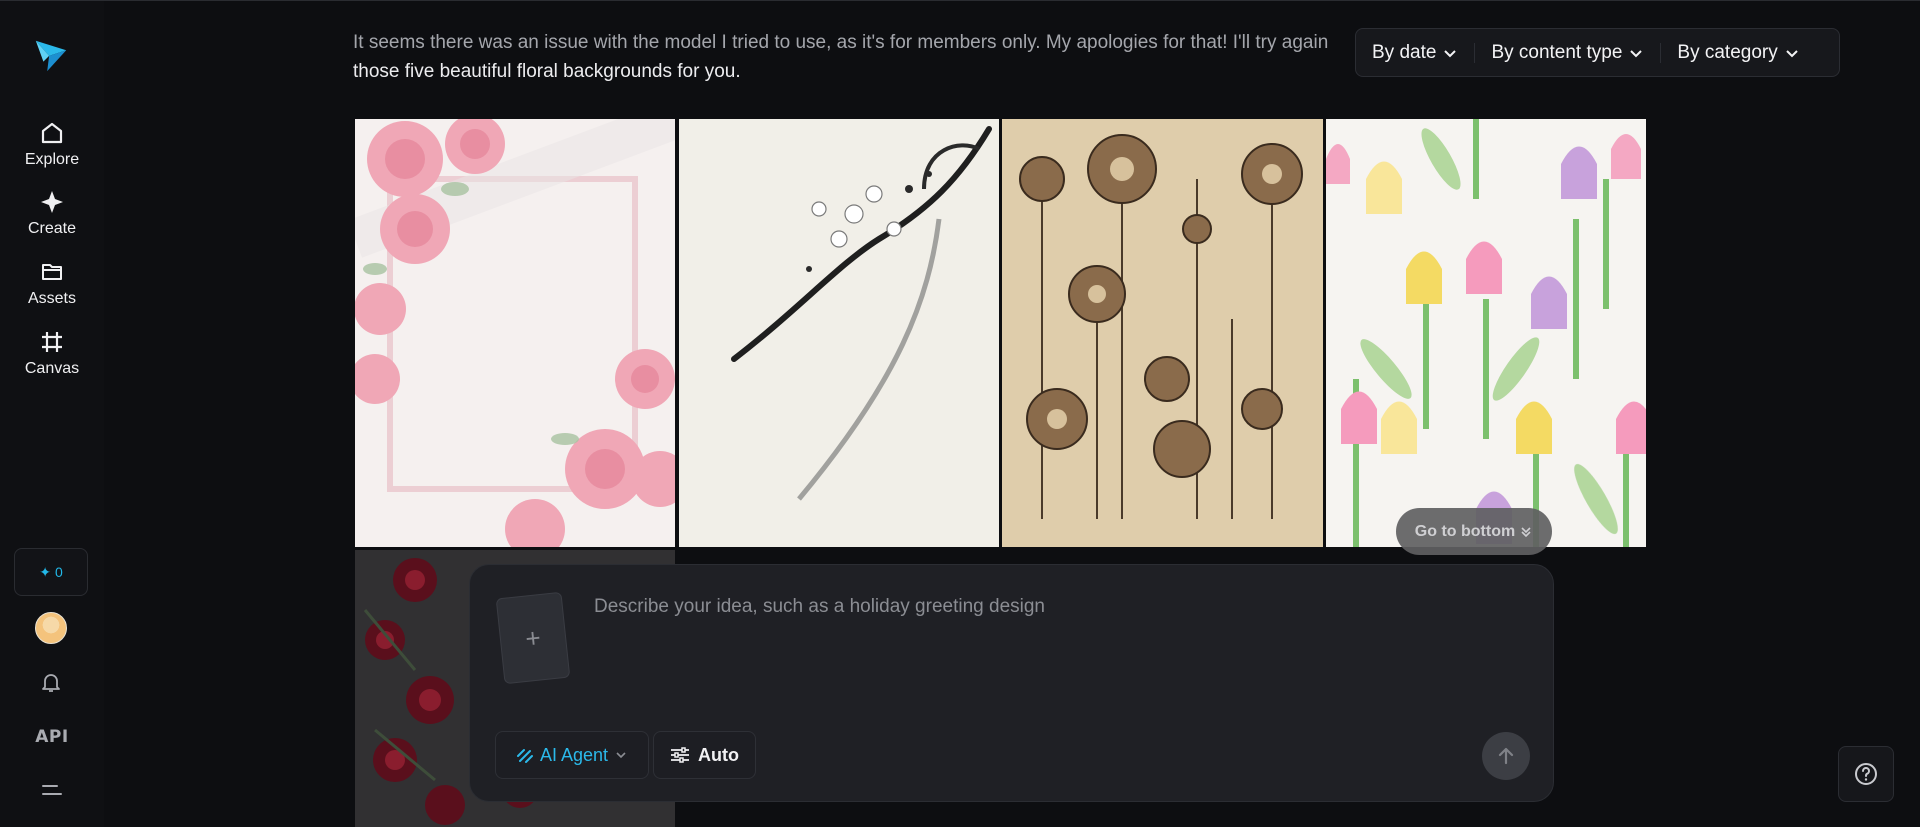 The width and height of the screenshot is (1920, 827). Describe the element at coordinates (52, 790) in the screenshot. I see `menu-icon` at that location.